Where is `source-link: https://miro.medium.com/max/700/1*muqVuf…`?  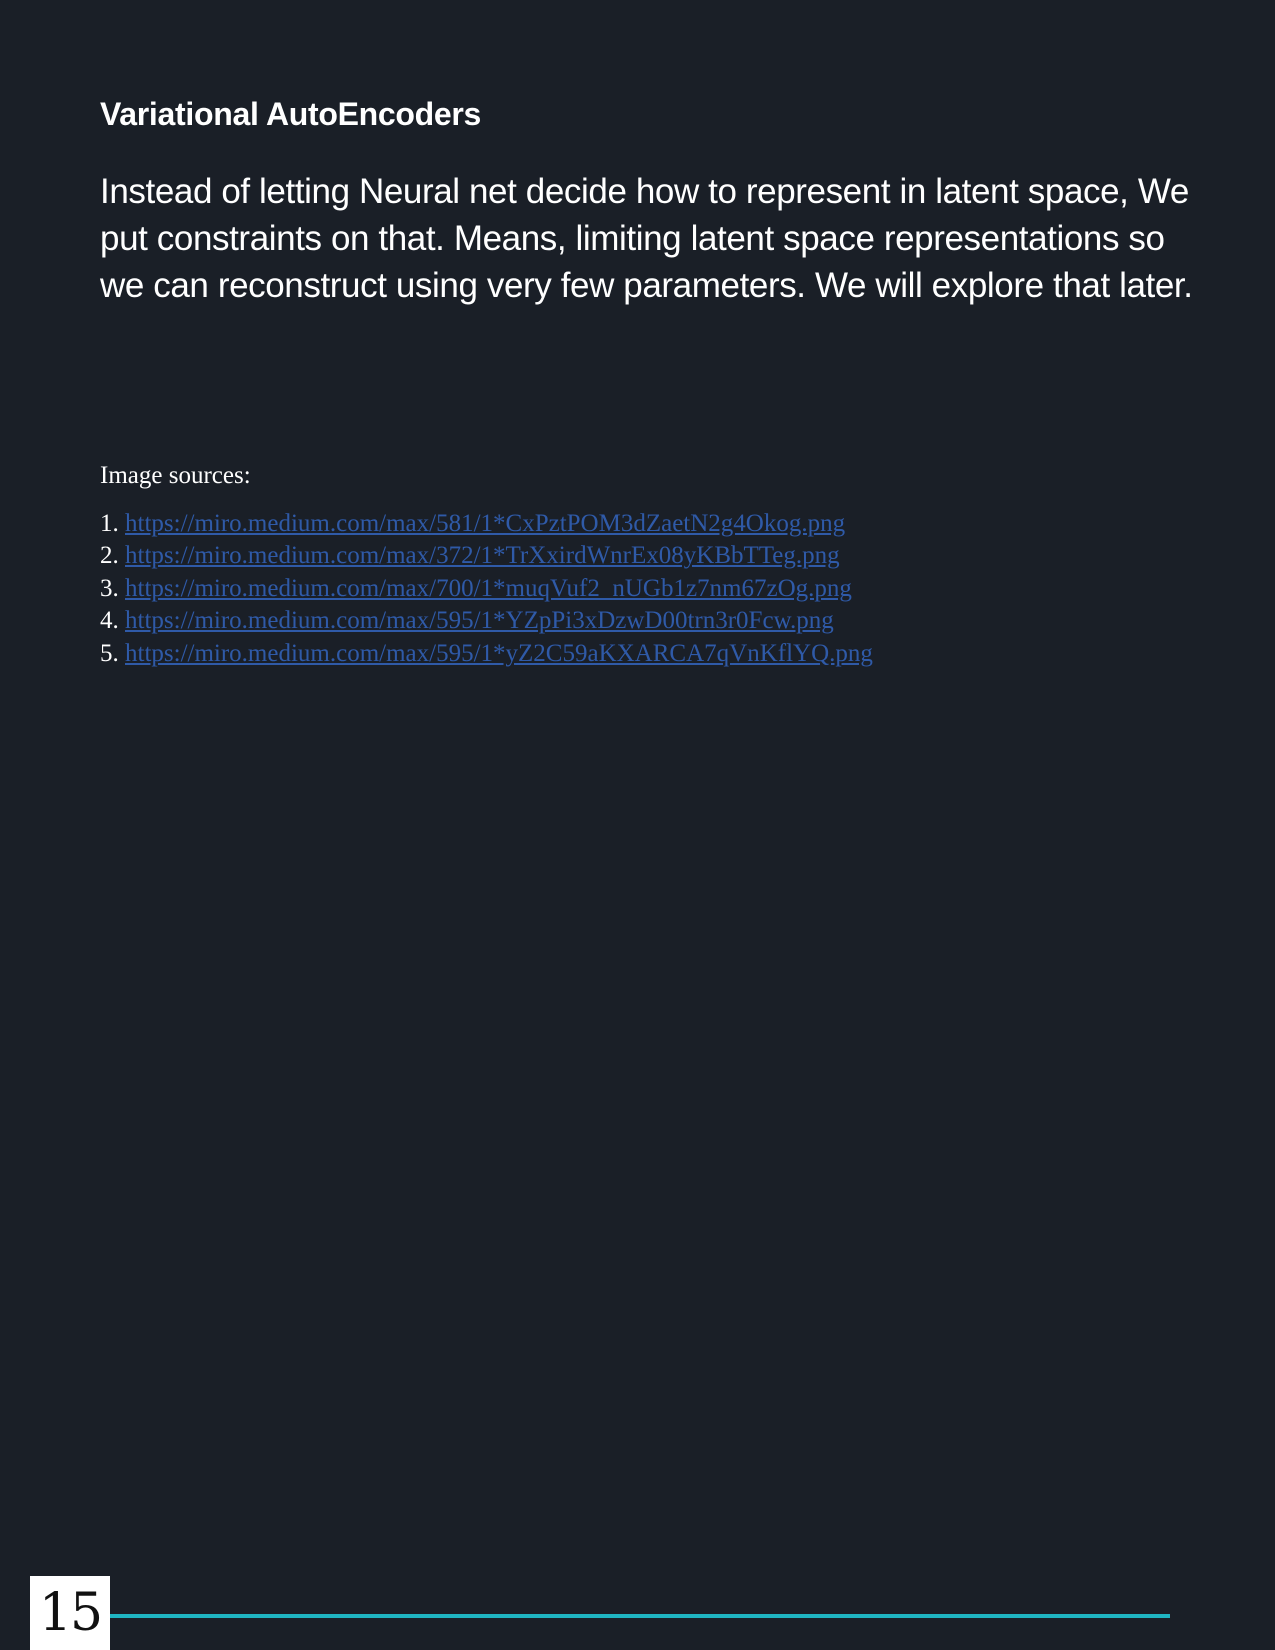 source-link: https://miro.medium.com/max/700/1*muqVuf… is located at coordinates (488, 588).